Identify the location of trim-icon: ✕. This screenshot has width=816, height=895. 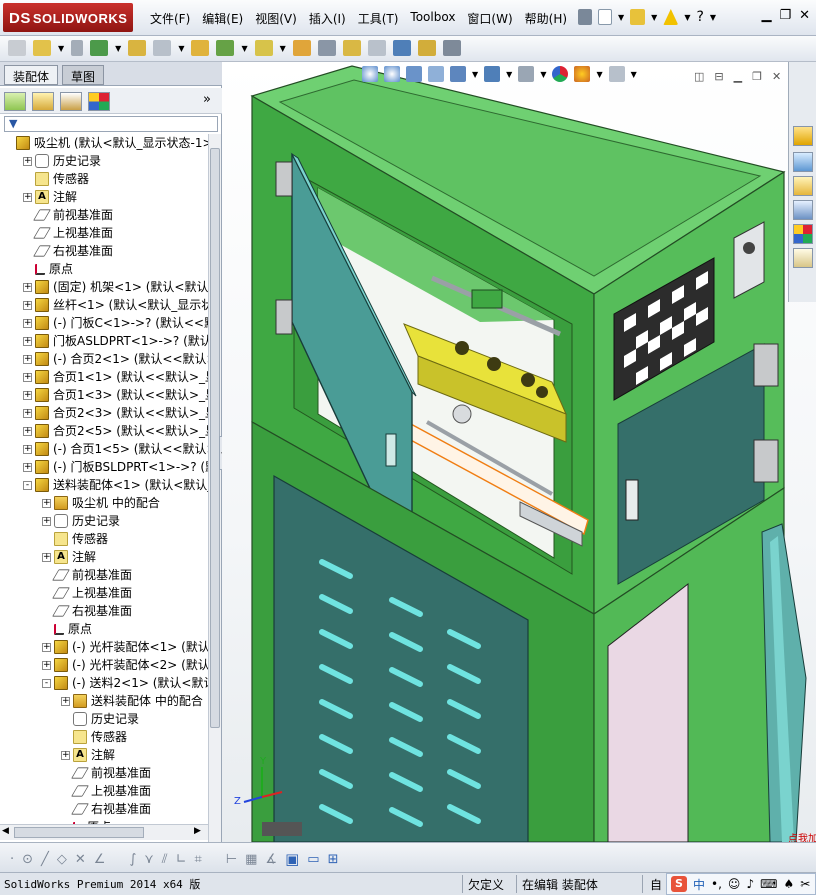
(80, 859).